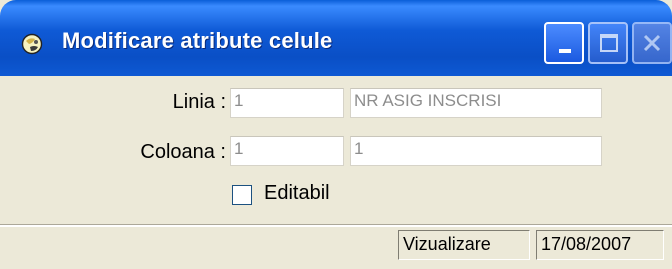  I want to click on coloana-label: Coloana :, so click(183, 152).